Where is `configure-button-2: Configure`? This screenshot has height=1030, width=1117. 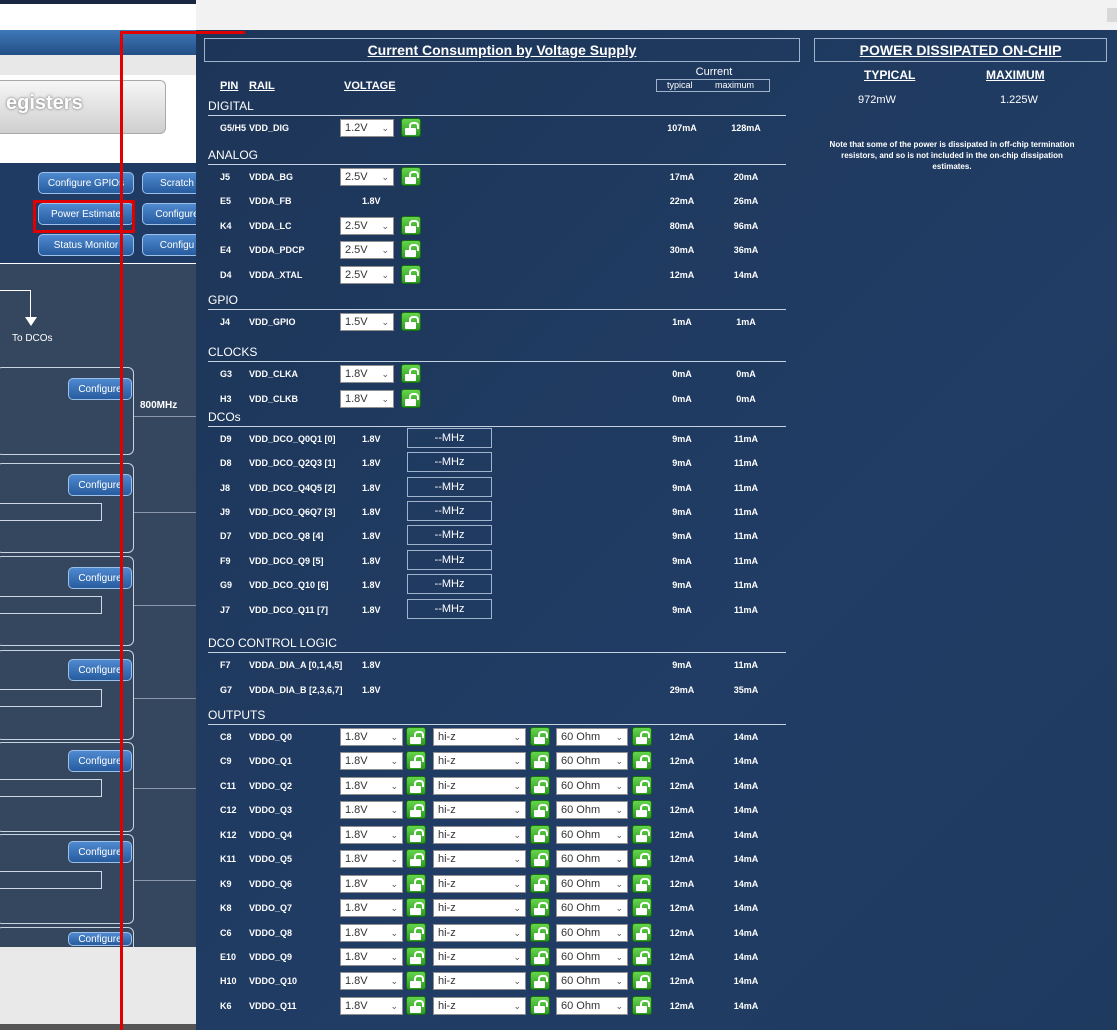 configure-button-2: Configure is located at coordinates (171, 214).